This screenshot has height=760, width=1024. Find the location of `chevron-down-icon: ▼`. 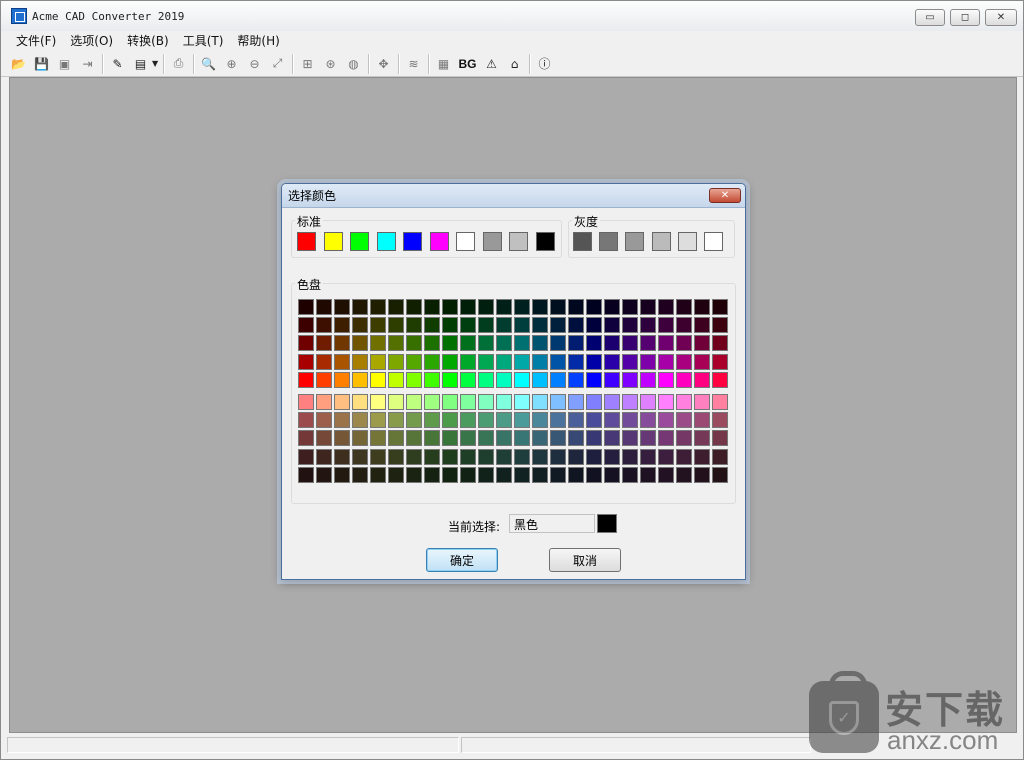

chevron-down-icon: ▼ is located at coordinates (156, 63).